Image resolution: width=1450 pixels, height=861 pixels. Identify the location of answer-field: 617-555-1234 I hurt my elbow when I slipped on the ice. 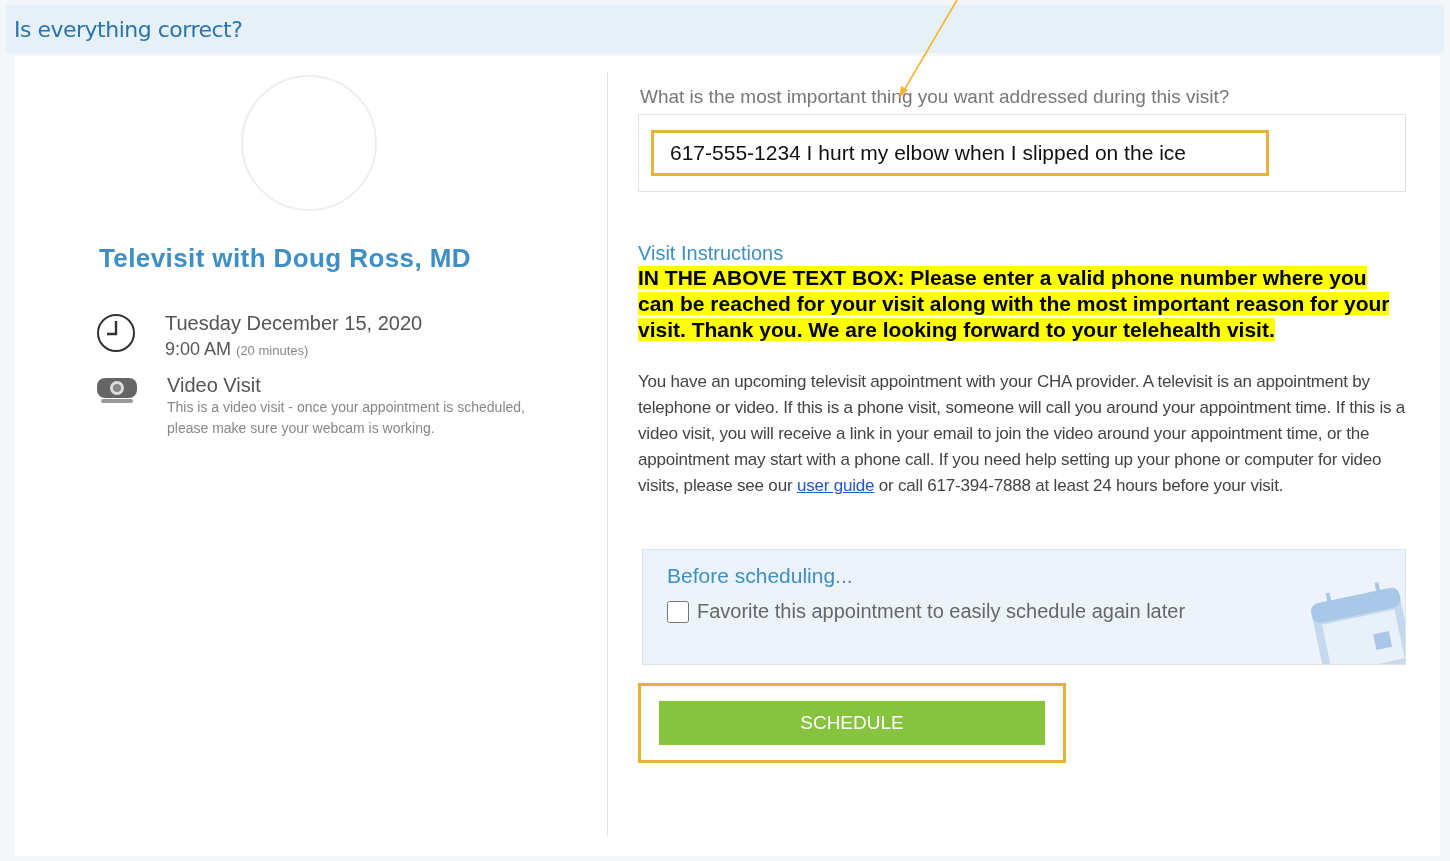
(960, 153).